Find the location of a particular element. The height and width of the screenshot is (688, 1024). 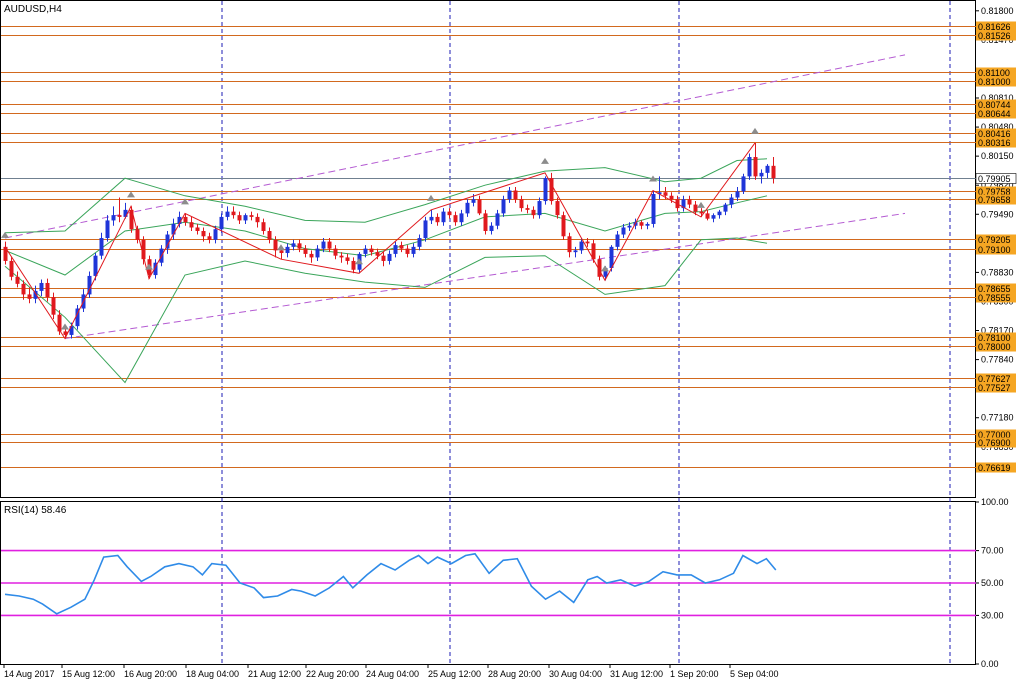

rsi-tick-label-1: 70.00 is located at coordinates (992, 551).